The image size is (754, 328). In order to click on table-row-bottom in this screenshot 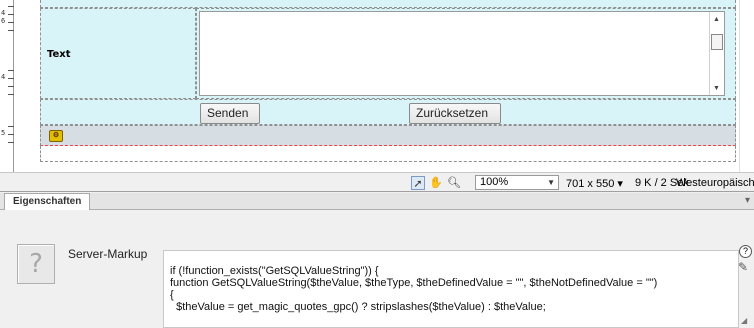, I will do `click(388, 154)`.